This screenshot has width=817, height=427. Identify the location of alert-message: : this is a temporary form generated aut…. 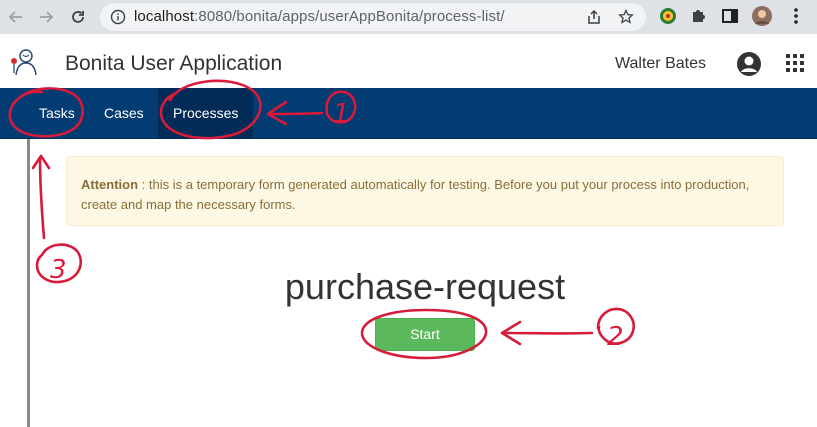
(415, 194).